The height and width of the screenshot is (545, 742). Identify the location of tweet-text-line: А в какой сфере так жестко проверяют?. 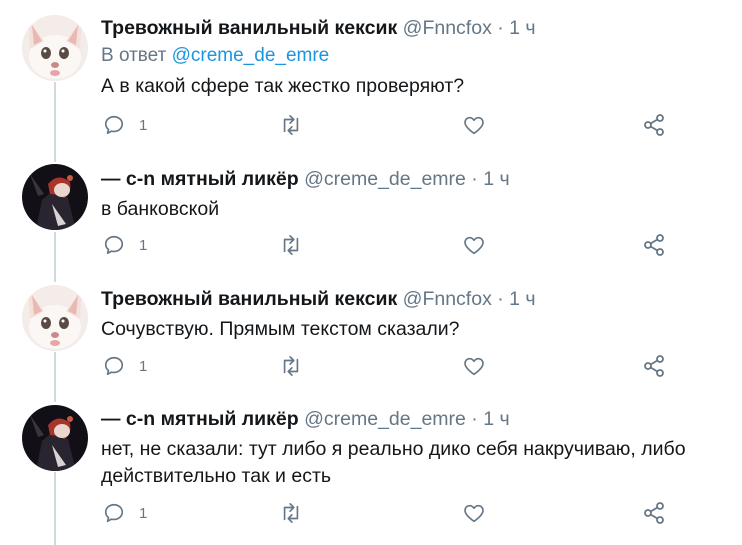
(283, 86).